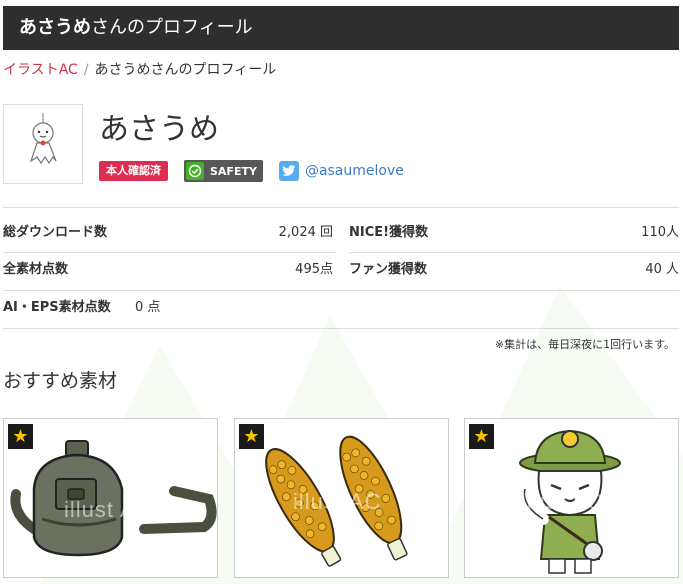 The width and height of the screenshot is (683, 584). I want to click on verified-badge: 本人確認済, so click(133, 171).